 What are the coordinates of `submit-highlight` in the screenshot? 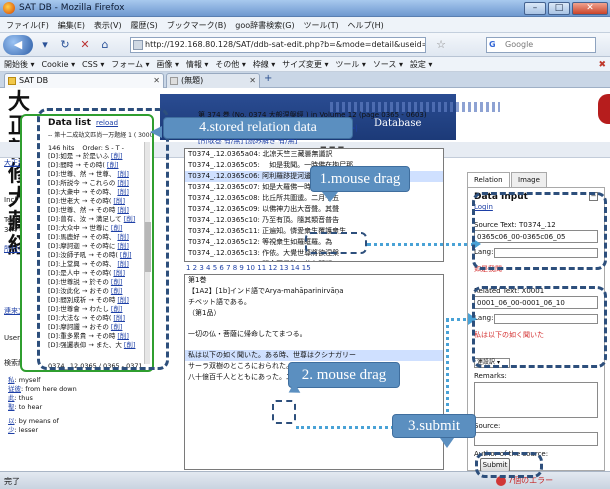 It's located at (509, 465).